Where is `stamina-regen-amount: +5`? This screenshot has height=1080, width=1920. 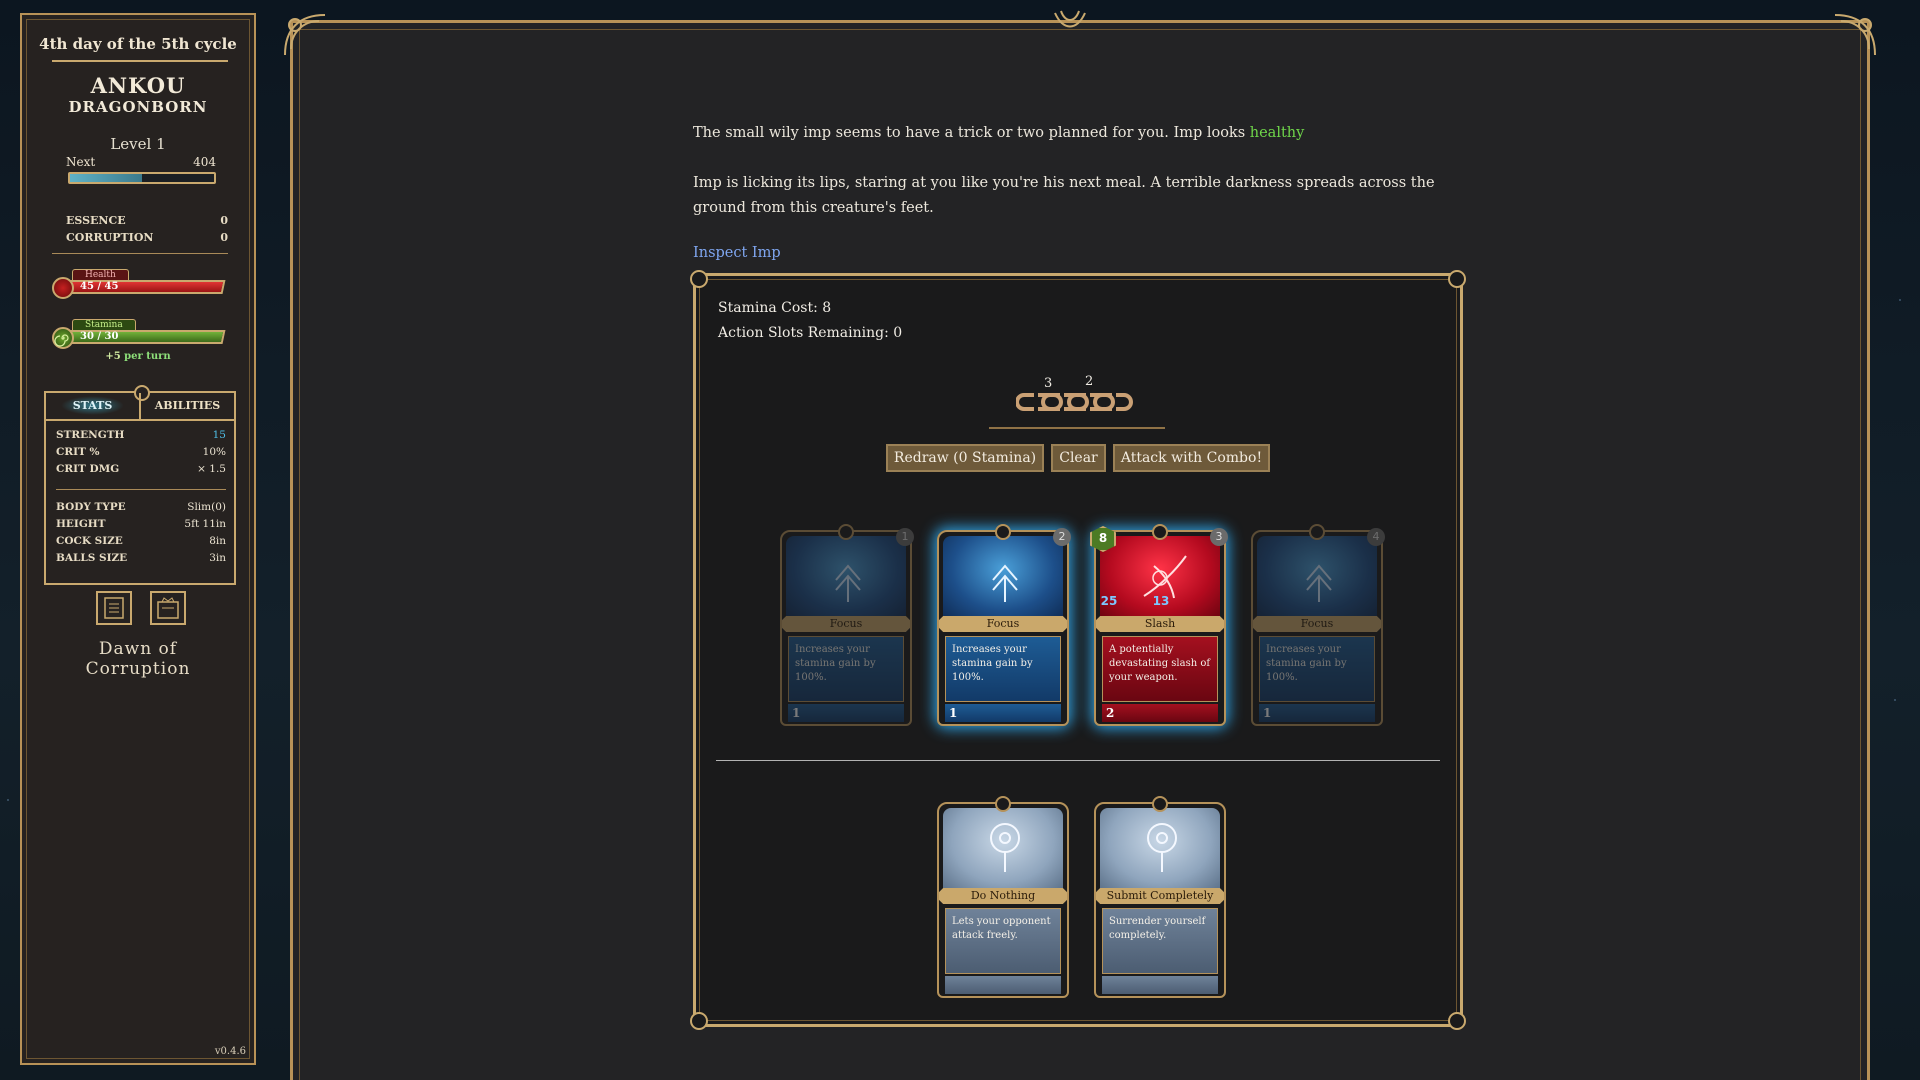
stamina-regen-amount: +5 is located at coordinates (113, 356).